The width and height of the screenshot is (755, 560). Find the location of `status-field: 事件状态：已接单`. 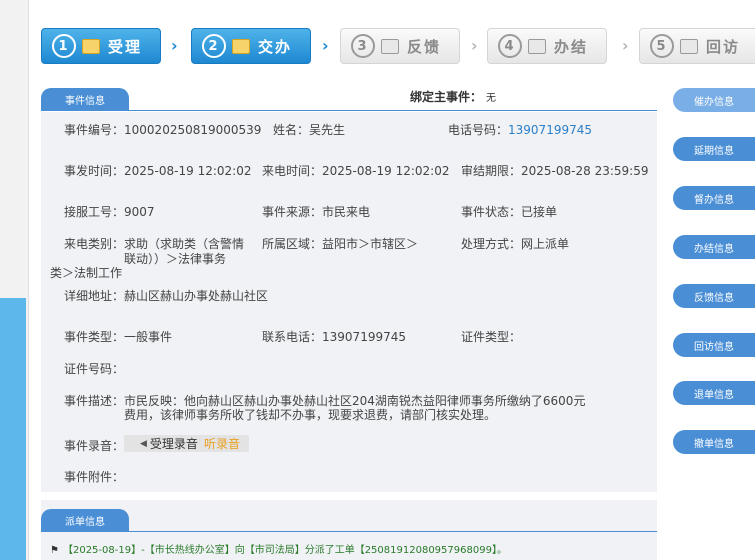

status-field: 事件状态：已接单 is located at coordinates (509, 211).